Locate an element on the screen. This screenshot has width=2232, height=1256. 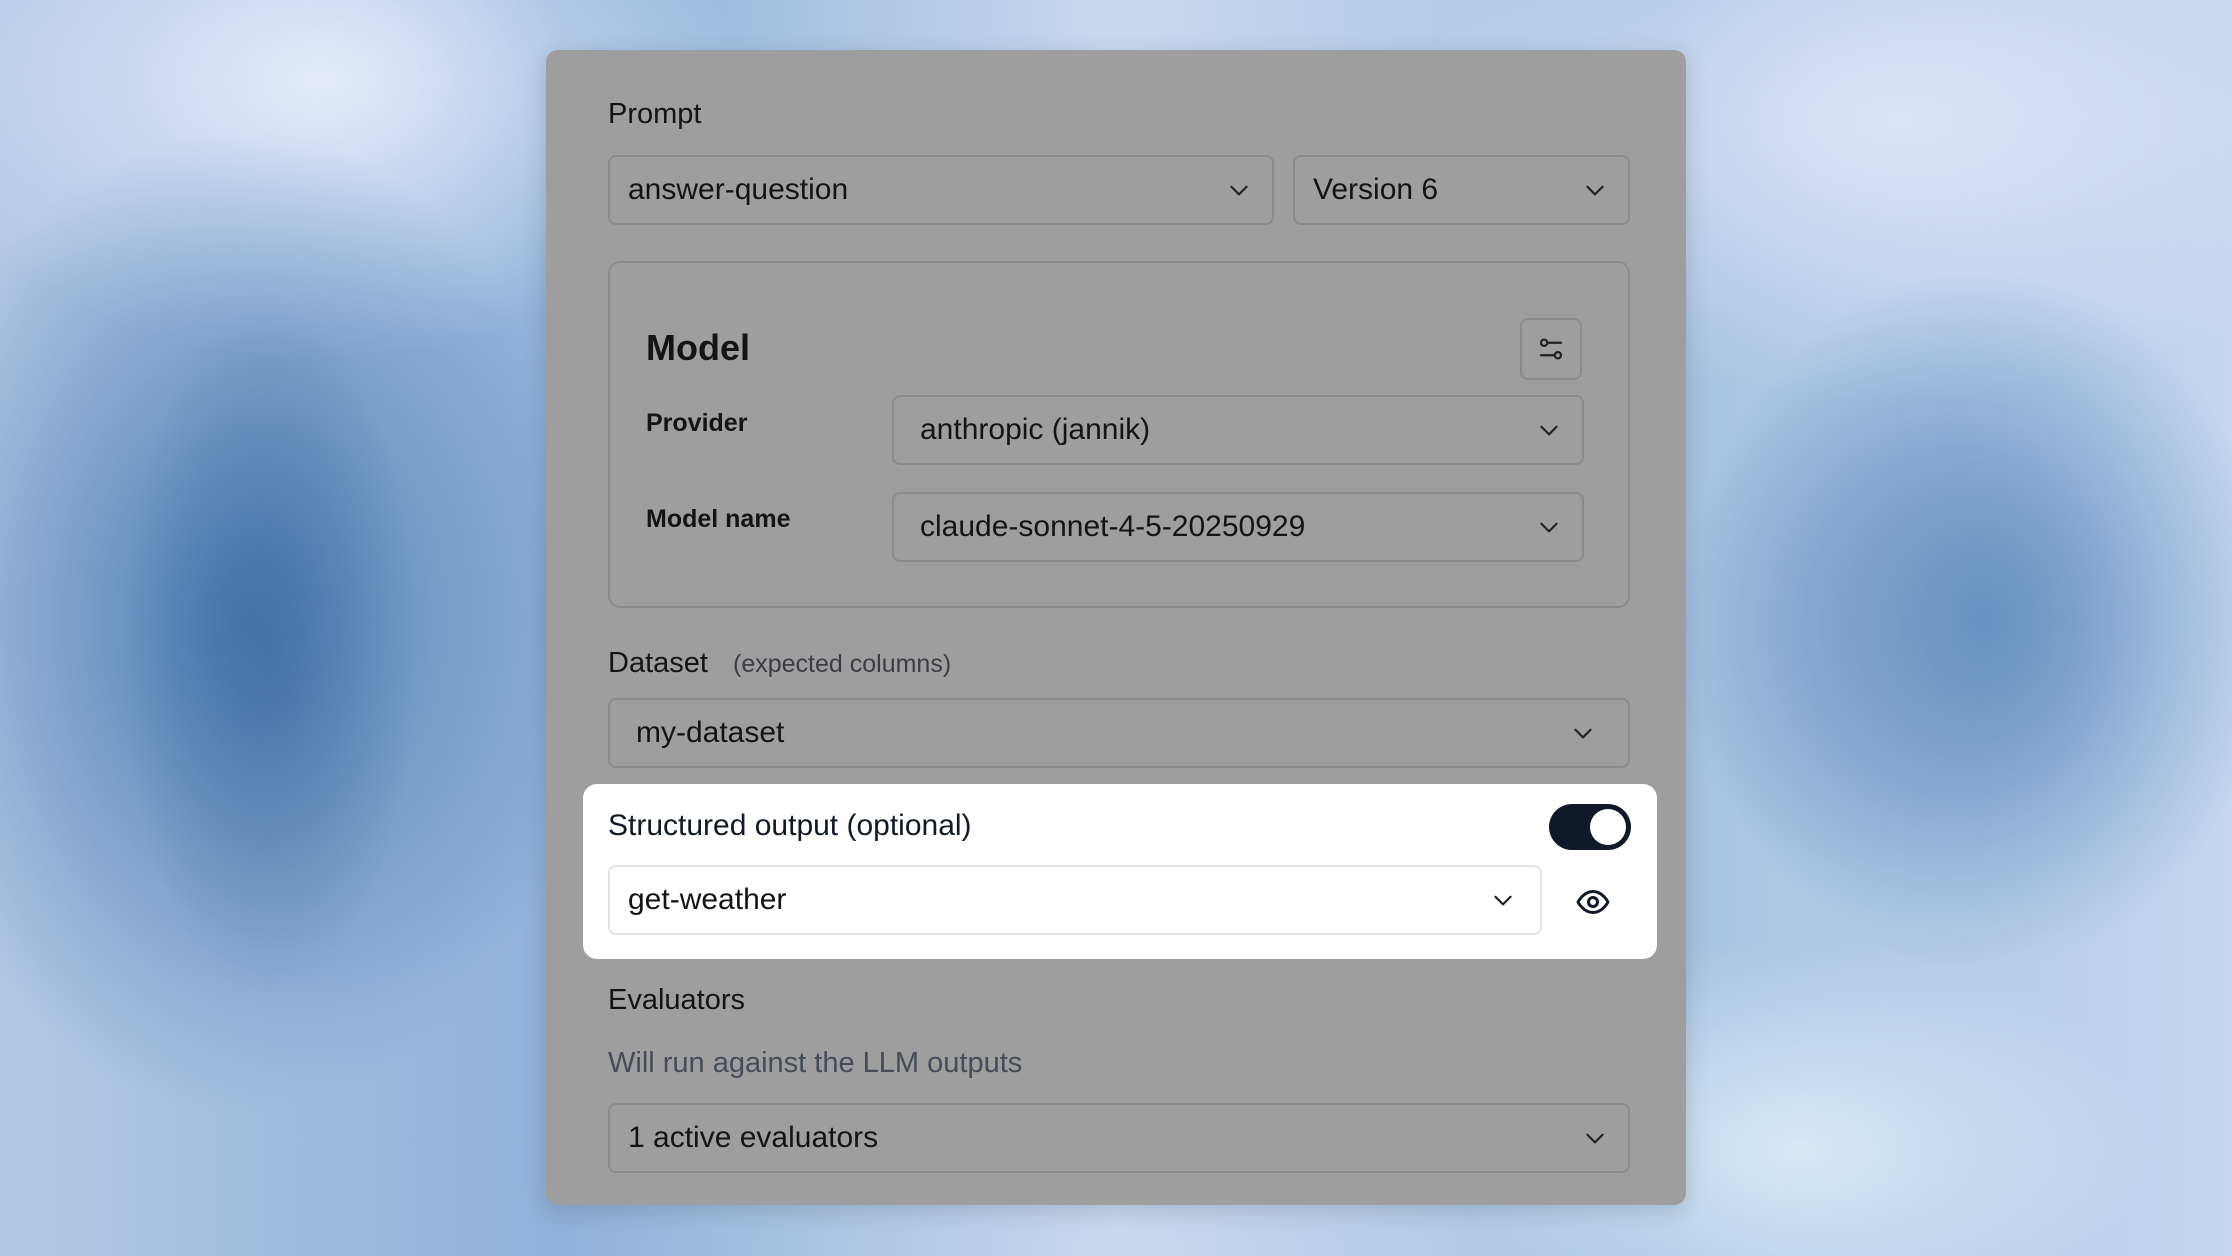
evaluators-select: 1 active evaluators is located at coordinates (1119, 1138).